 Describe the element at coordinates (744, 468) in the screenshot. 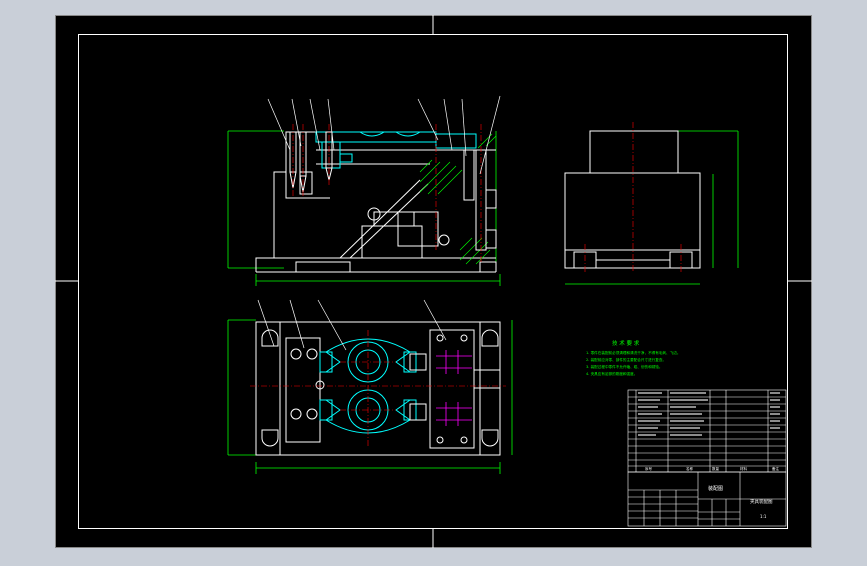

I see `col-material-label: 材料` at that location.